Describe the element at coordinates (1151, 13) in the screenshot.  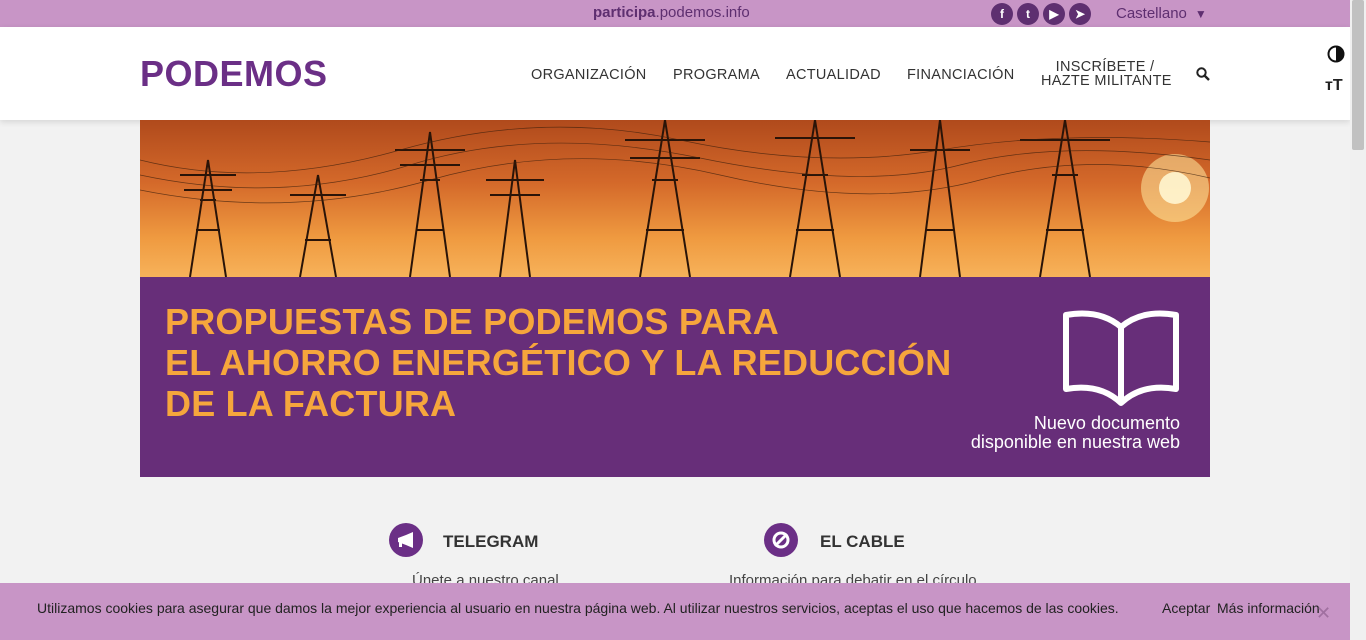
I see `language-label: Castellano` at that location.